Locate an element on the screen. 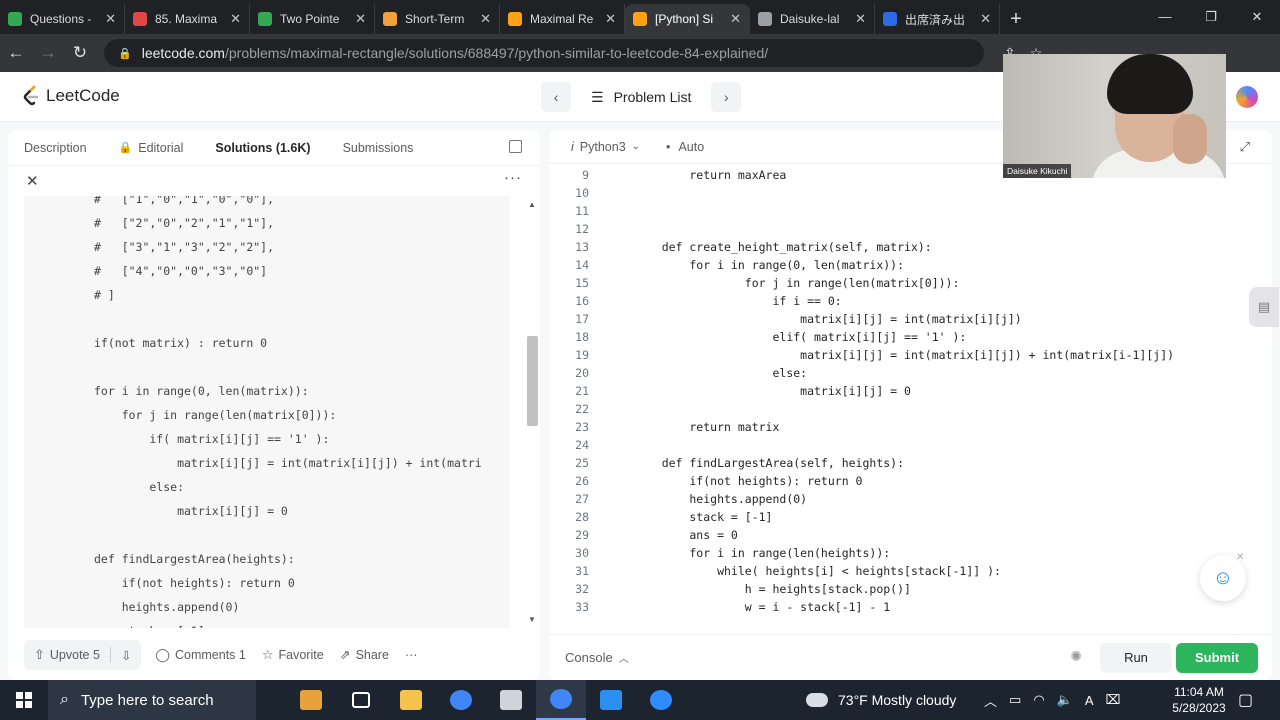  line-text: heights.append(0) is located at coordinates (721, 499).